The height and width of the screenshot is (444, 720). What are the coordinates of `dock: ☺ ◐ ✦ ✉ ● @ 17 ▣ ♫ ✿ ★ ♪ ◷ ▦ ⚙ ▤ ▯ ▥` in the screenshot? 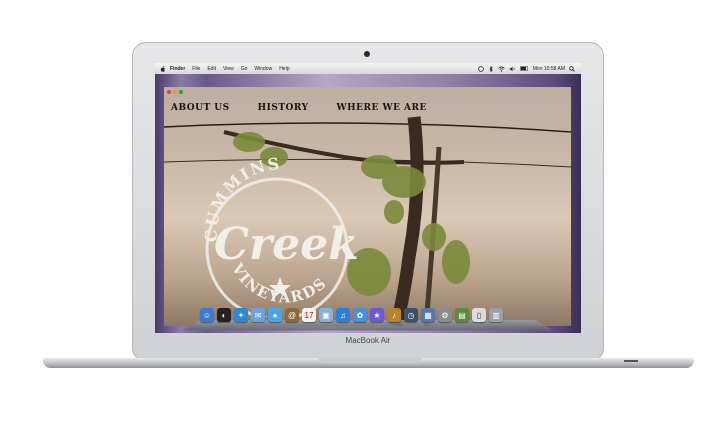 It's located at (368, 319).